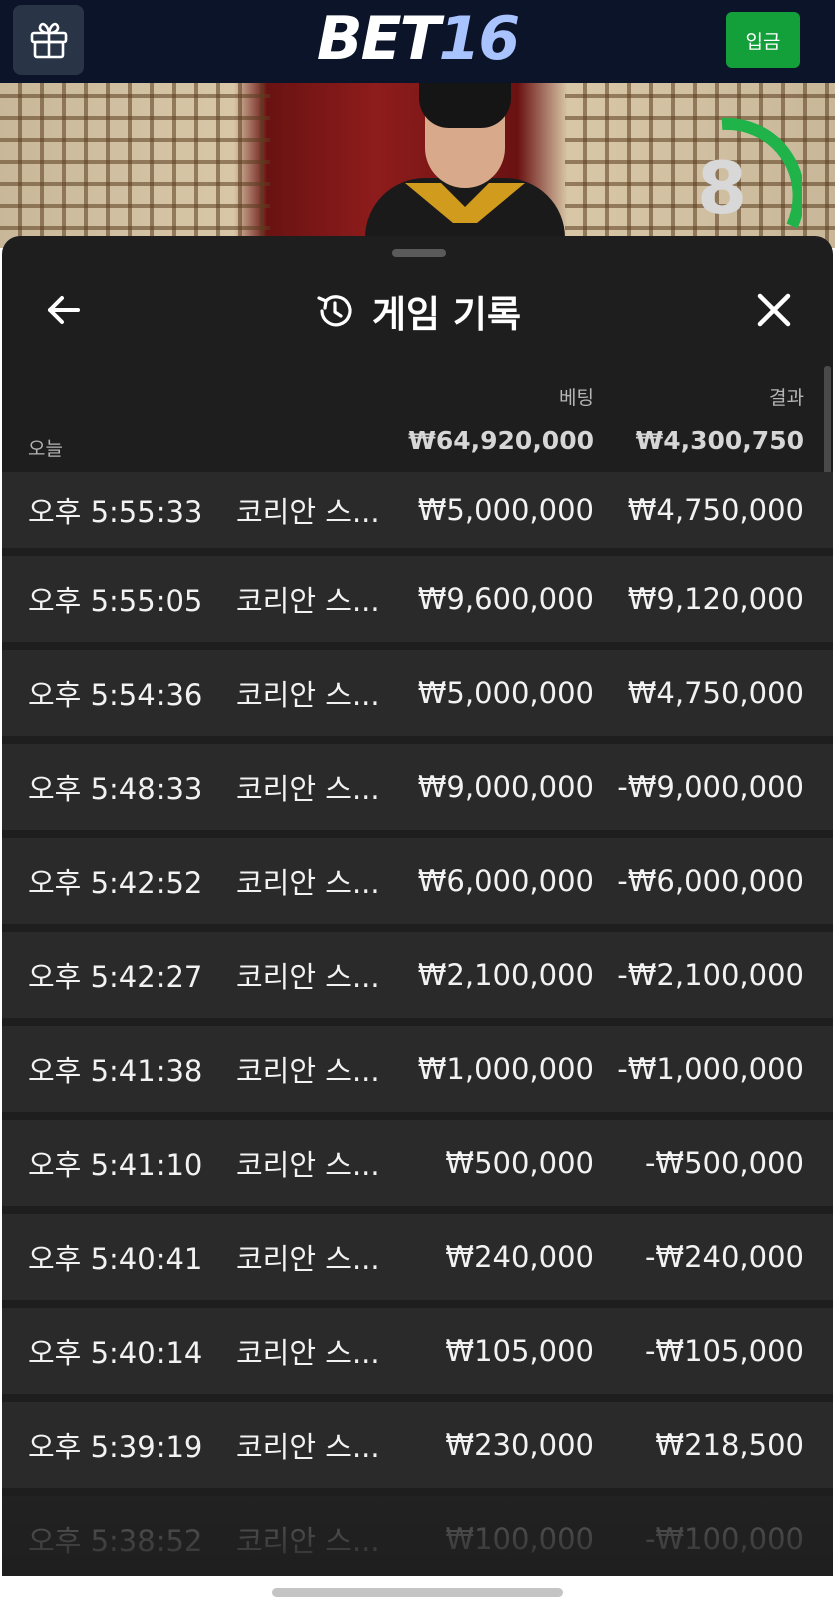  What do you see at coordinates (505, 599) in the screenshot?
I see `row-bet-amount: ₩9,600,000` at bounding box center [505, 599].